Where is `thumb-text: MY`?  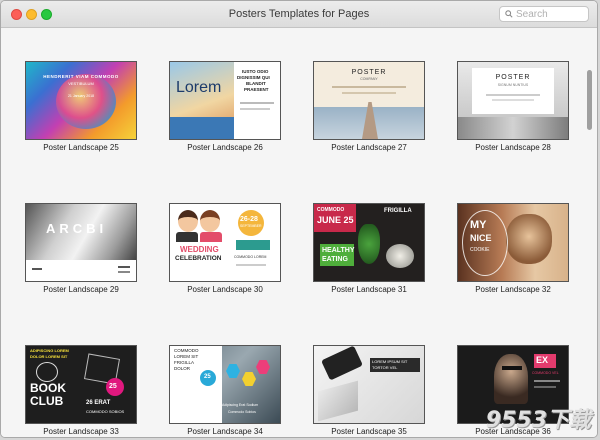 thumb-text: MY is located at coordinates (478, 225).